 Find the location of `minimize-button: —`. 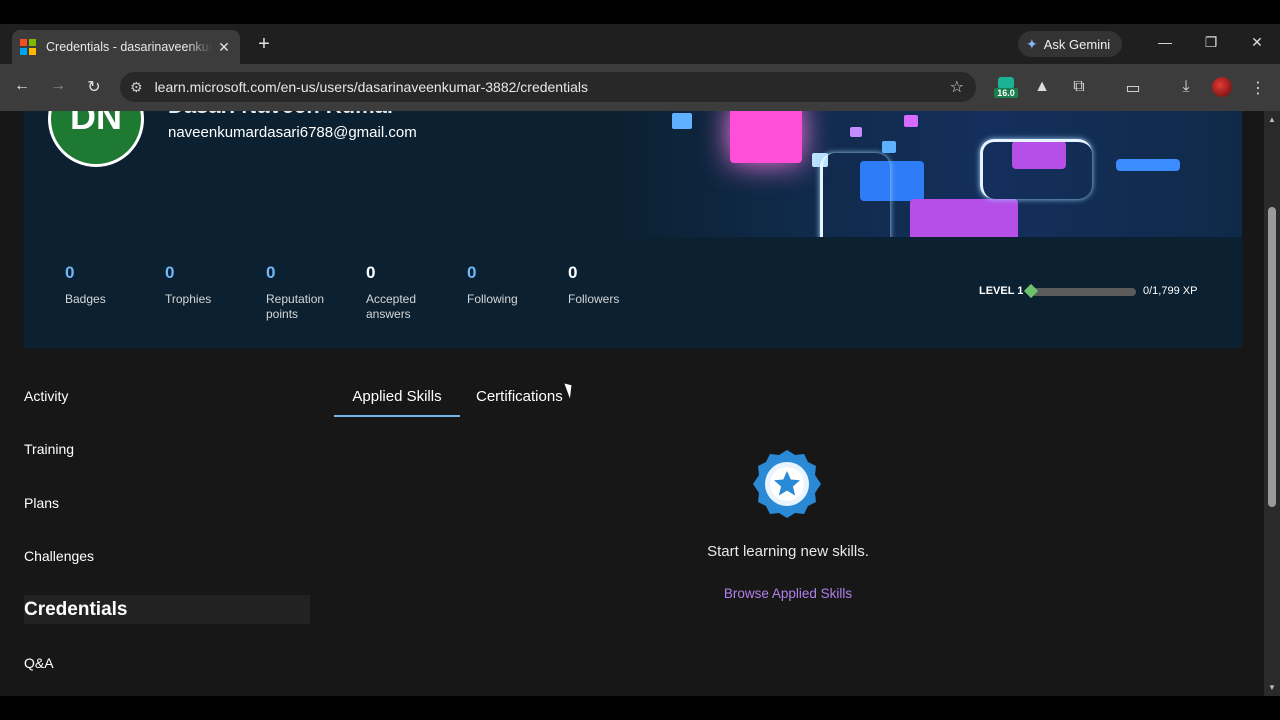

minimize-button: — is located at coordinates (1165, 42).